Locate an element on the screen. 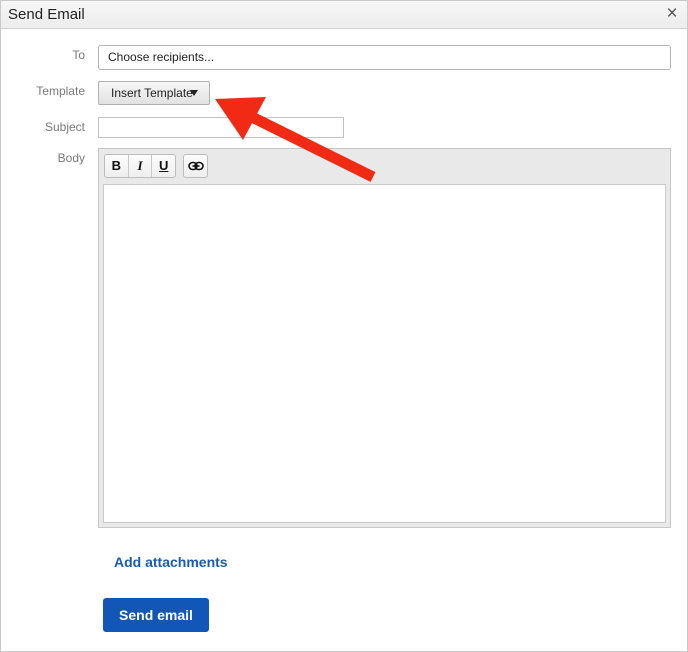  dialog-titlebar: Send Email × is located at coordinates (344, 15).